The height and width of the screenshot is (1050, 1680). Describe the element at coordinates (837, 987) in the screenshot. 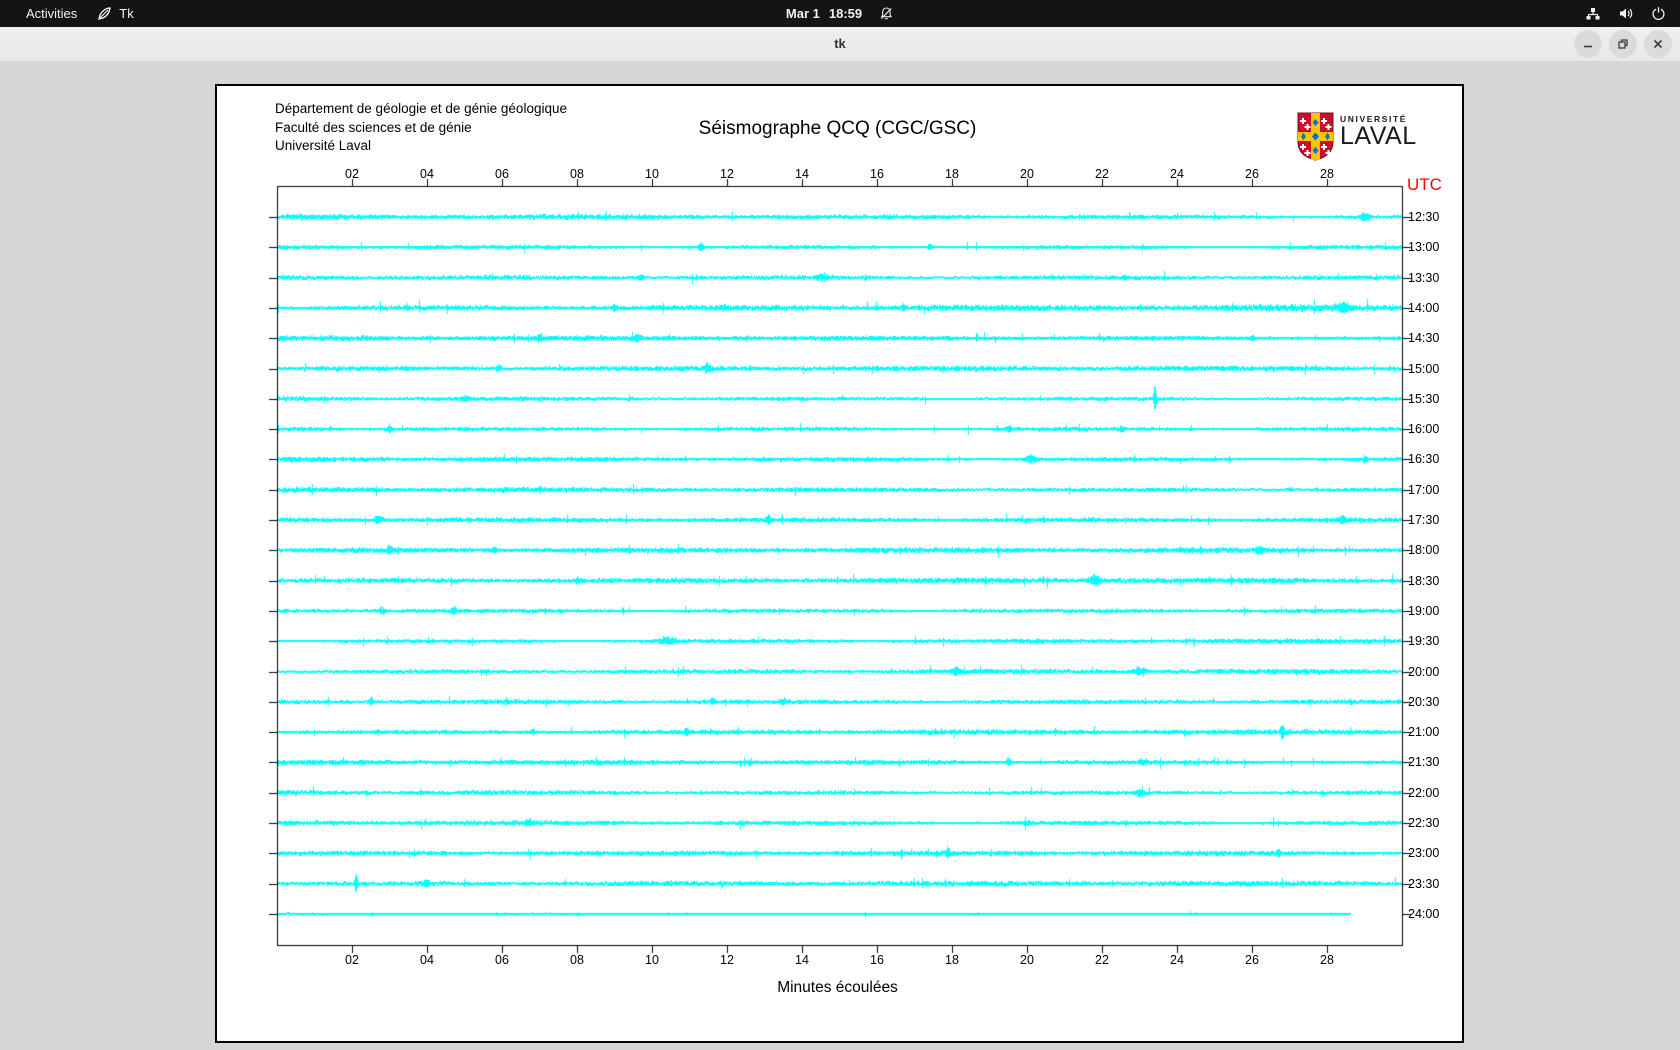

I see `x-axis-title: Minutes écoulées` at that location.